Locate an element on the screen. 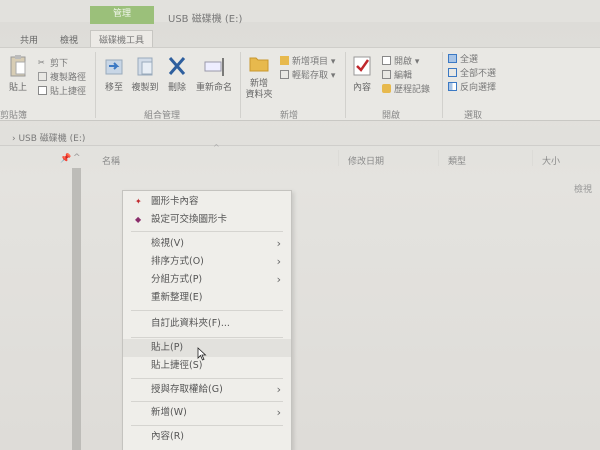  pin-icon: 📌 is located at coordinates (65, 159).